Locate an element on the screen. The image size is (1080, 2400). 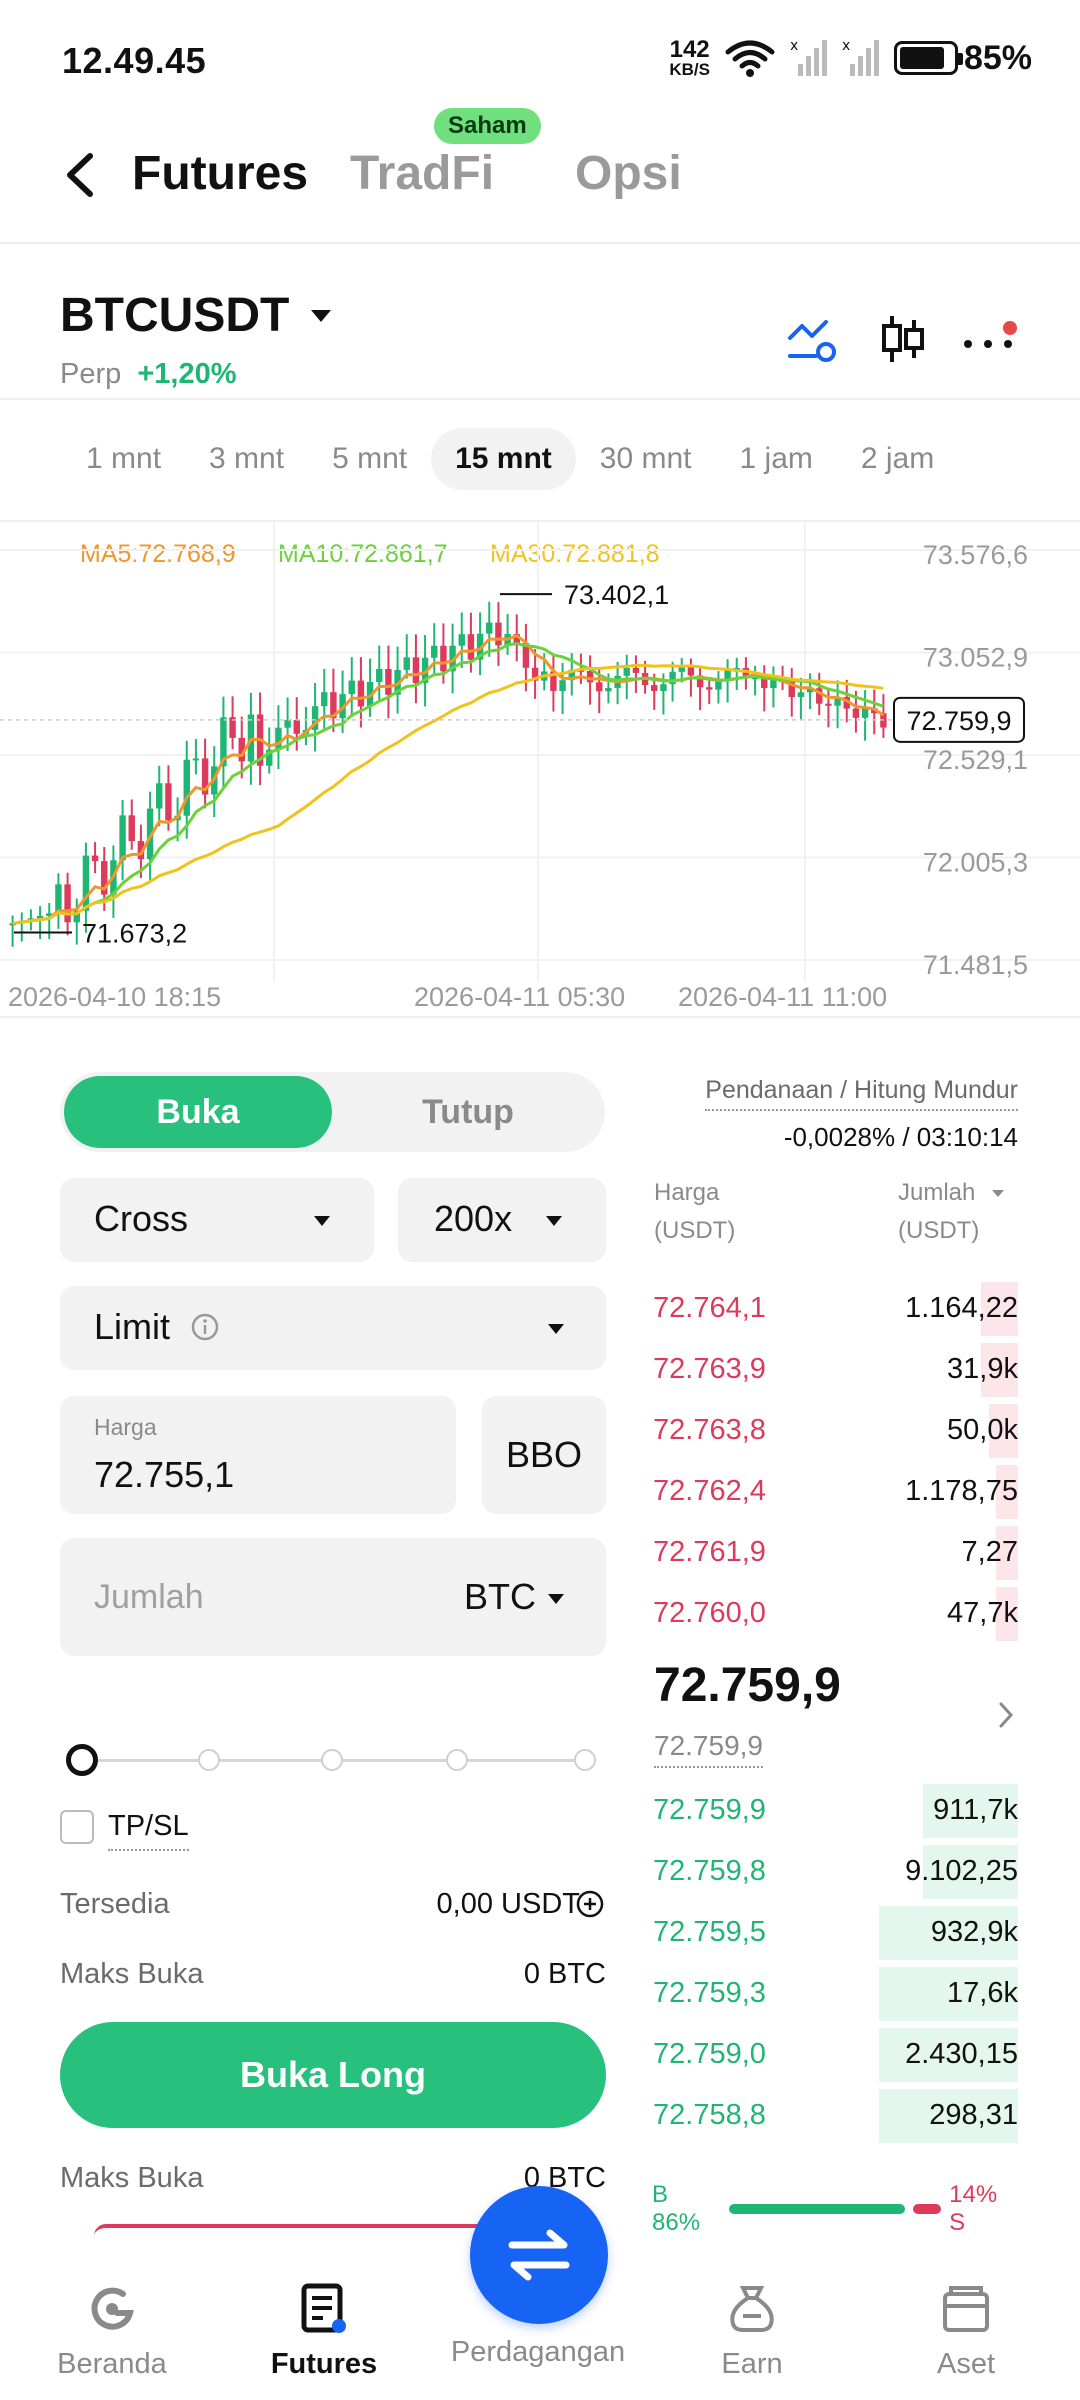
bid-row: 72.759,3 17,6k is located at coordinates (835, 1994).